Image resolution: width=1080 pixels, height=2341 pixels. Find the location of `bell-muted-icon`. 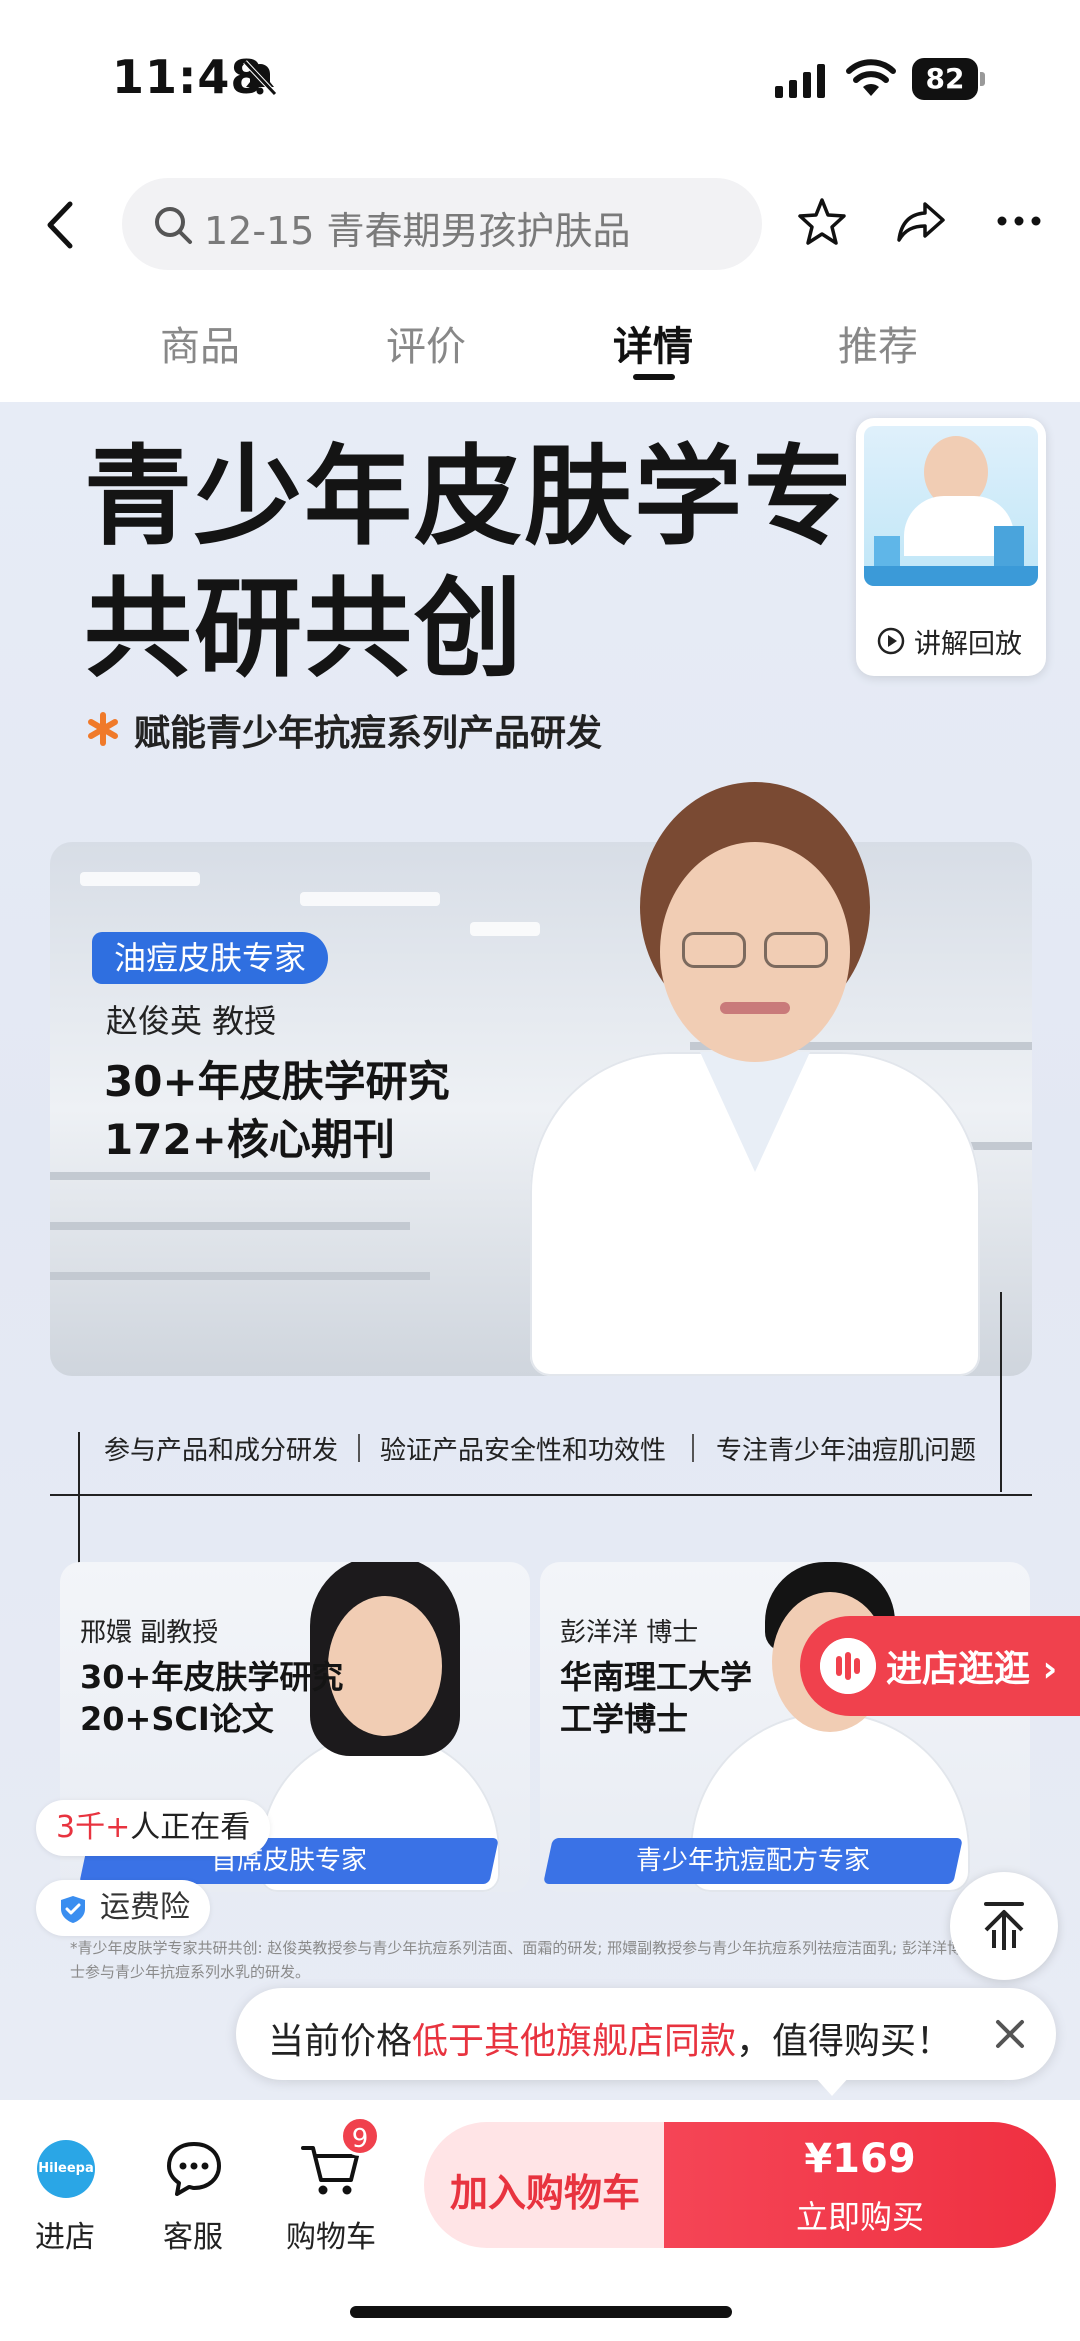

bell-muted-icon is located at coordinates (260, 78).